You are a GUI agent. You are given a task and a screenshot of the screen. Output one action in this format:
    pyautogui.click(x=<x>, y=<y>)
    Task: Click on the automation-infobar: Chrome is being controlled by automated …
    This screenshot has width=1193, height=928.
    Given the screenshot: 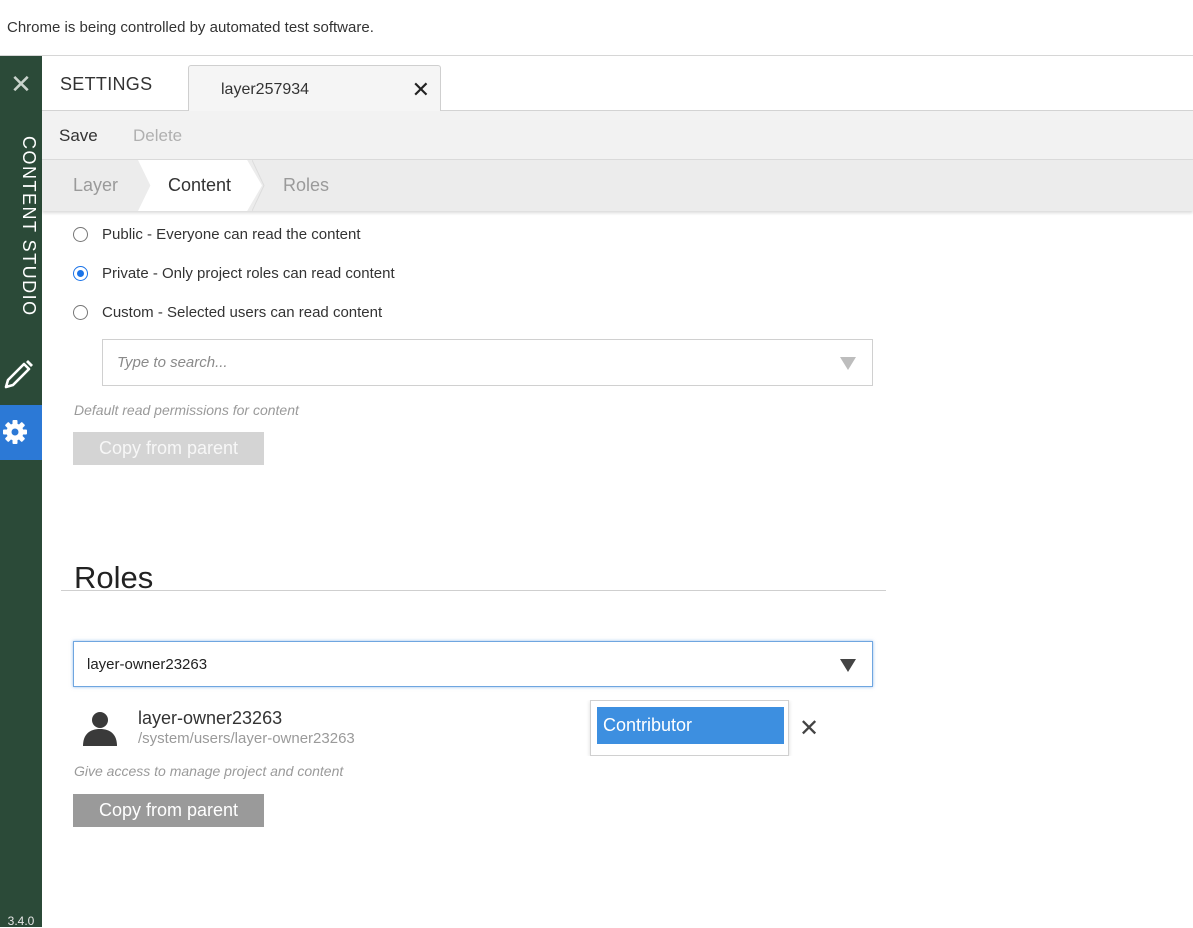 What is the action you would take?
    pyautogui.click(x=596, y=28)
    